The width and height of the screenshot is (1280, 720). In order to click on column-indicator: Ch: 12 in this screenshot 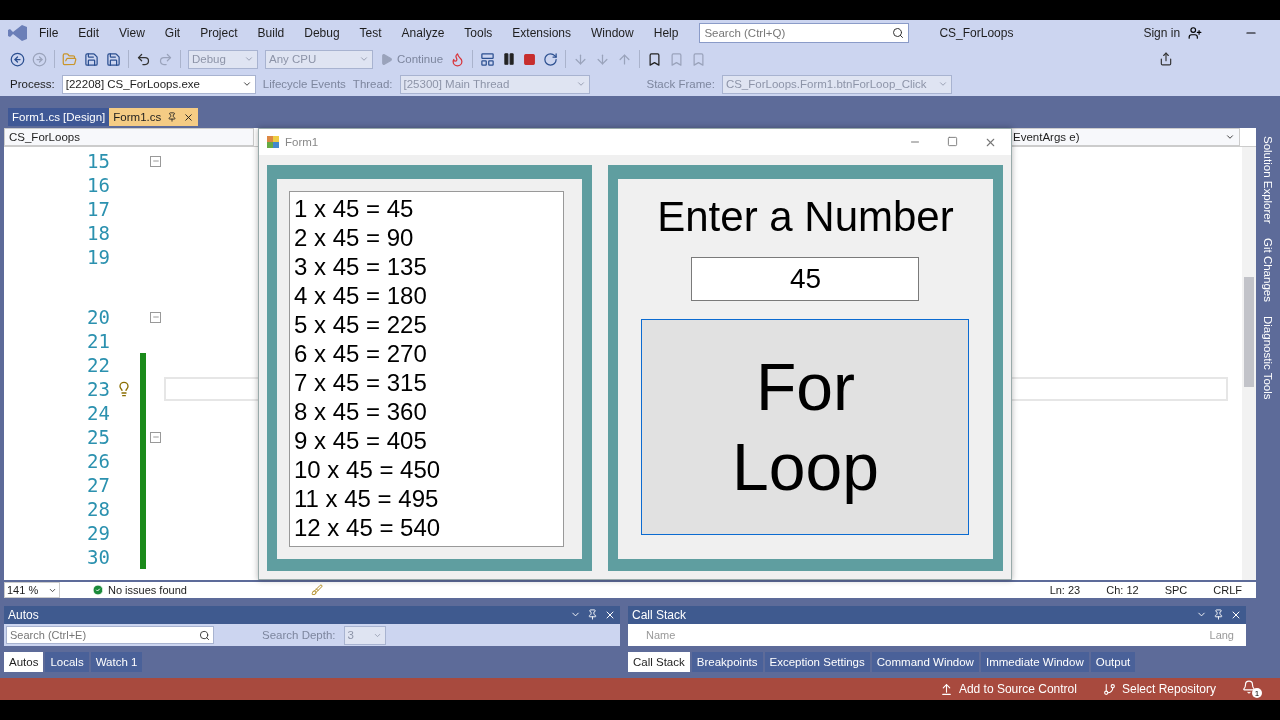, I will do `click(1122, 590)`.